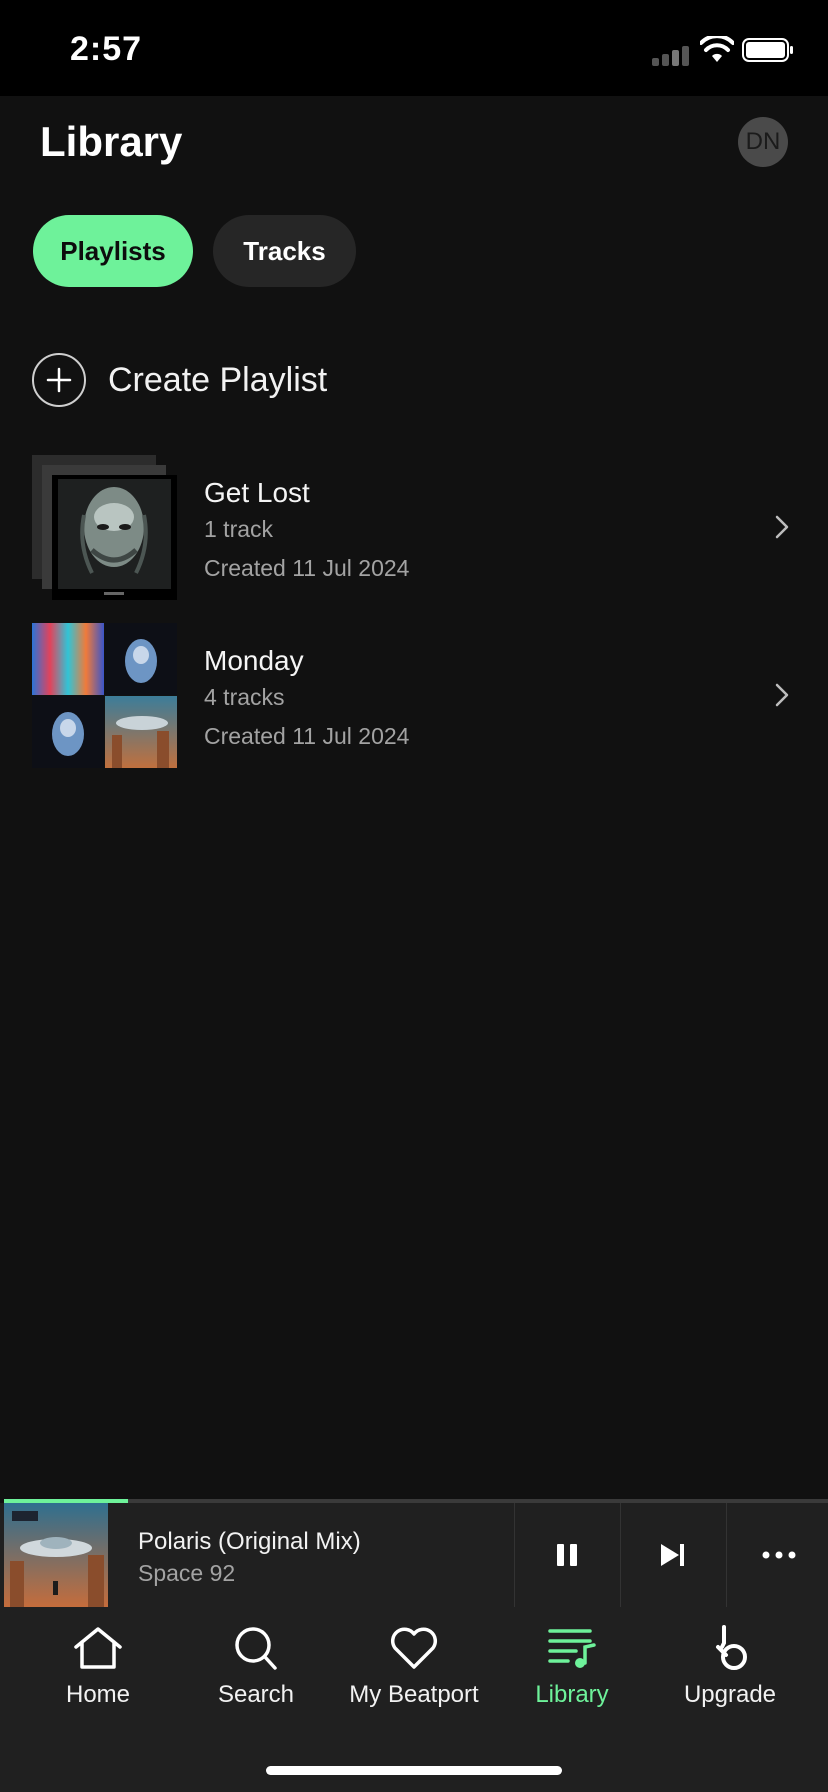 The width and height of the screenshot is (828, 1792). Describe the element at coordinates (187, 1573) in the screenshot. I see `now-playing-artist: Space 92` at that location.